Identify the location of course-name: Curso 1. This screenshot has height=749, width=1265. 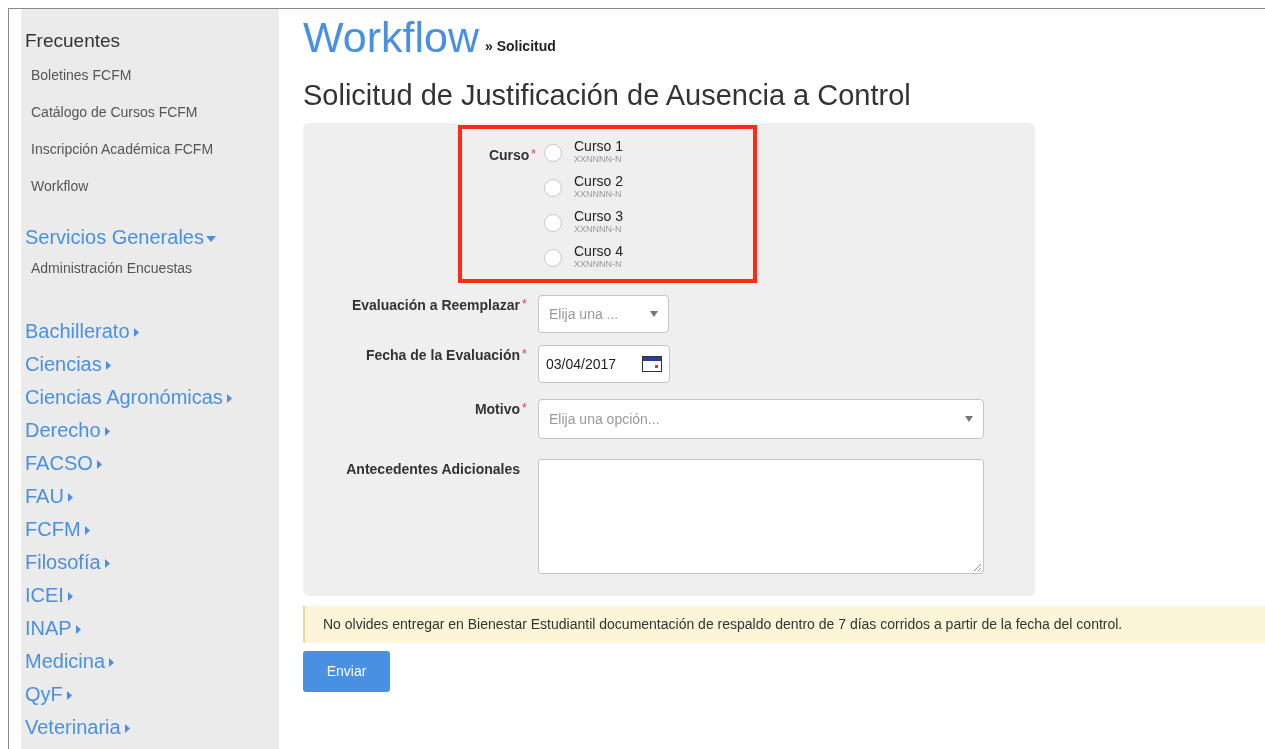
(599, 146).